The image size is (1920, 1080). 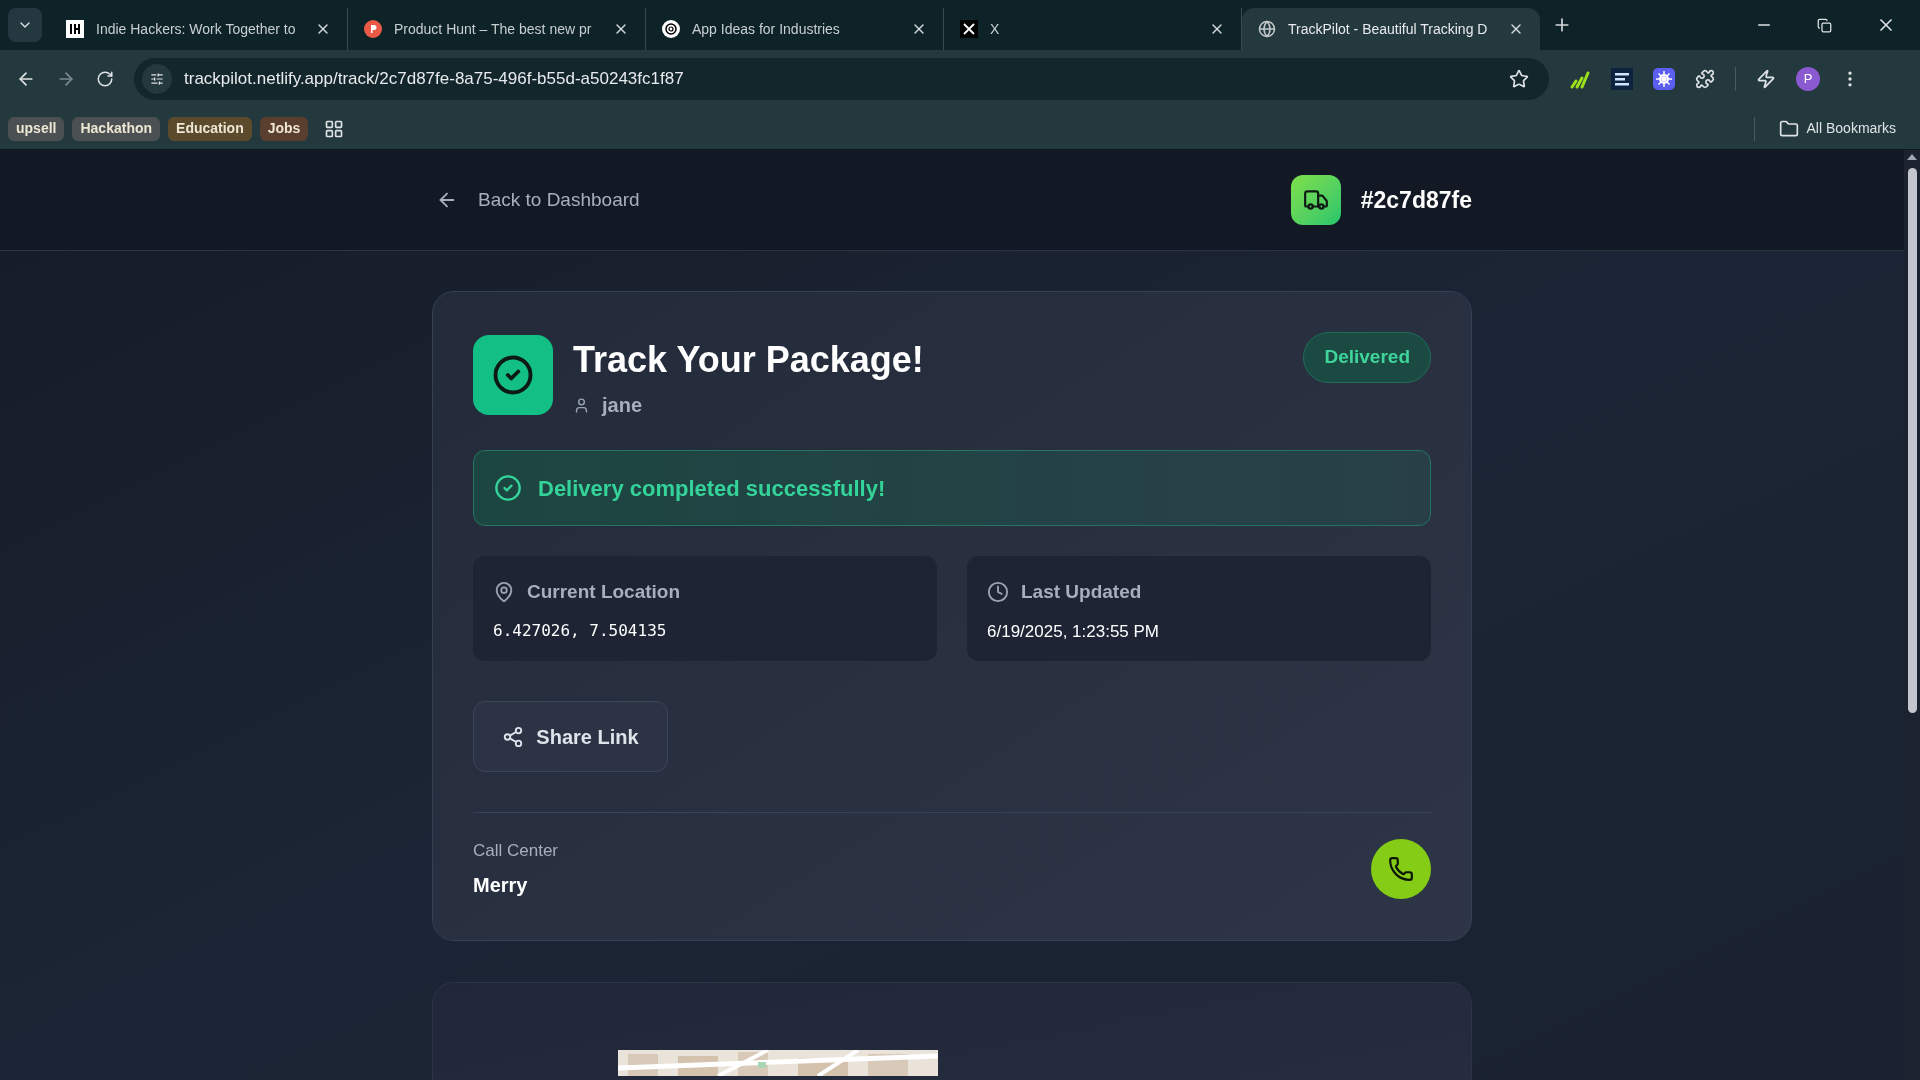 I want to click on tune-icon, so click(x=157, y=79).